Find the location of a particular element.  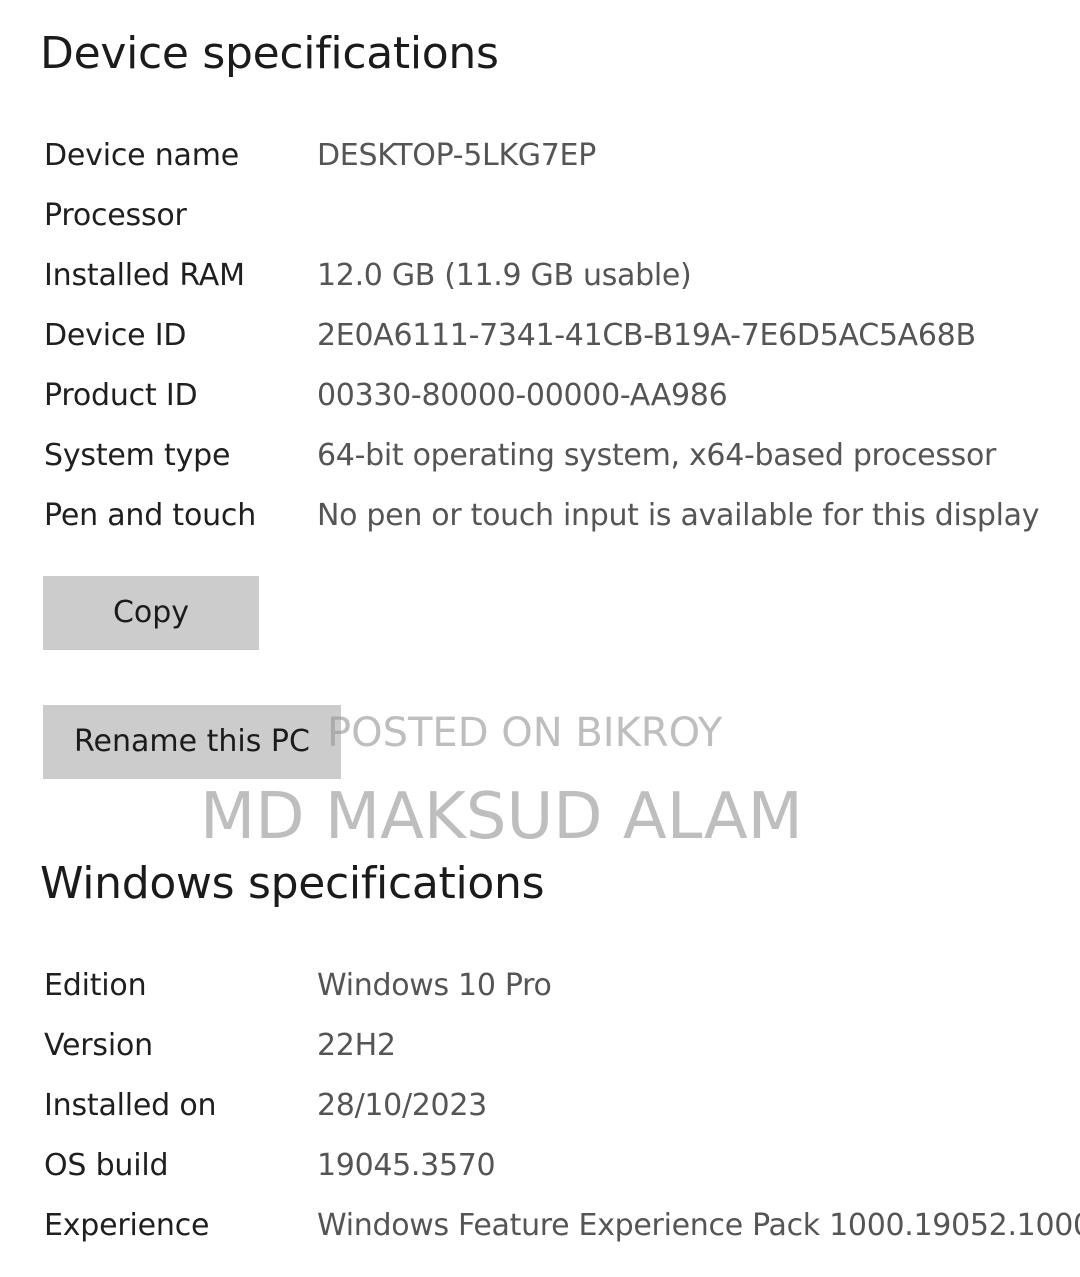

watermark-posted-on: POSTED ON BIKROY is located at coordinates (525, 733).